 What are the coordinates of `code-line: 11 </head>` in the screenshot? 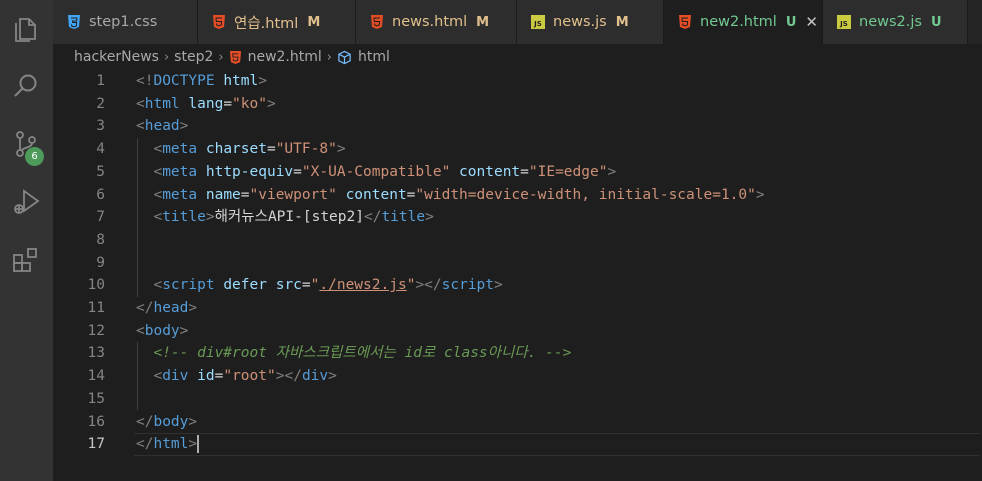 It's located at (517, 308).